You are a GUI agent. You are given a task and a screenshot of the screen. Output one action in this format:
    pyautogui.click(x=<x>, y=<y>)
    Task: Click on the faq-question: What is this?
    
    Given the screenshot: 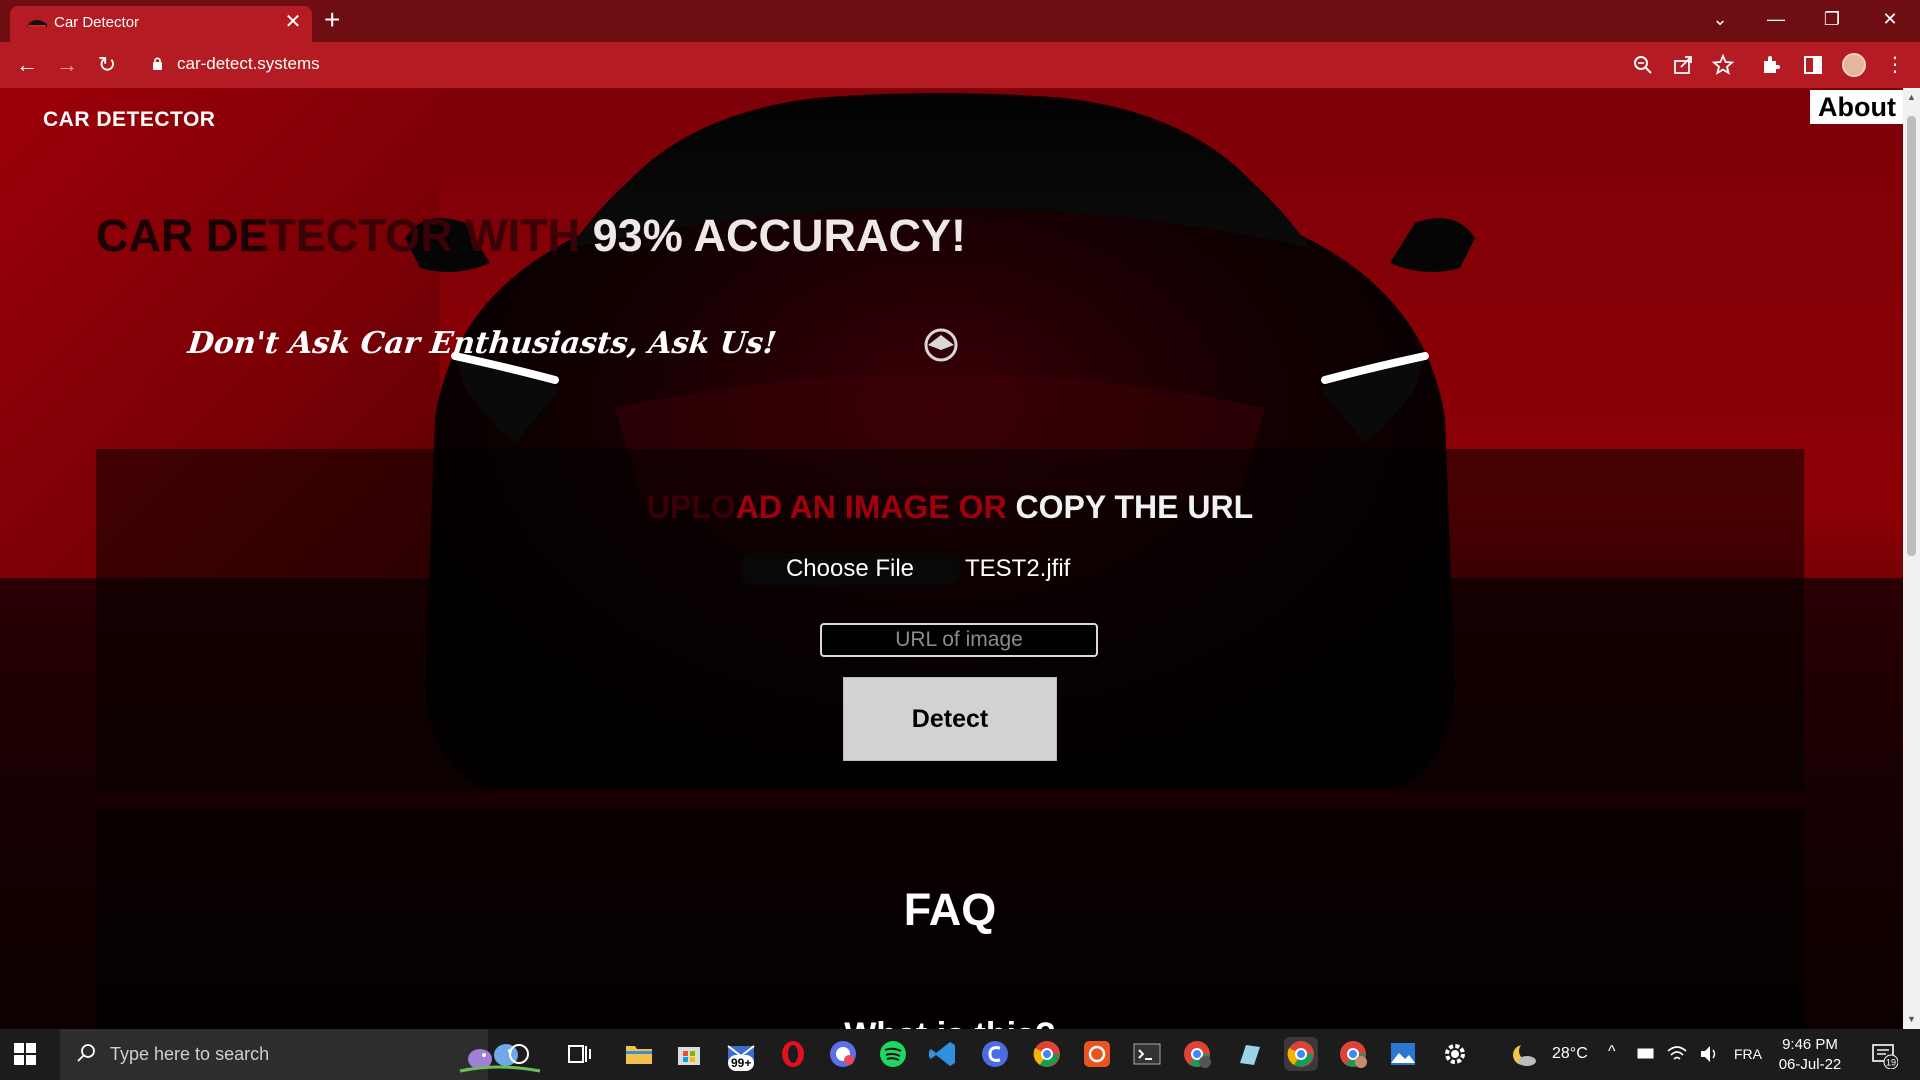 What is the action you would take?
    pyautogui.click(x=950, y=1022)
    